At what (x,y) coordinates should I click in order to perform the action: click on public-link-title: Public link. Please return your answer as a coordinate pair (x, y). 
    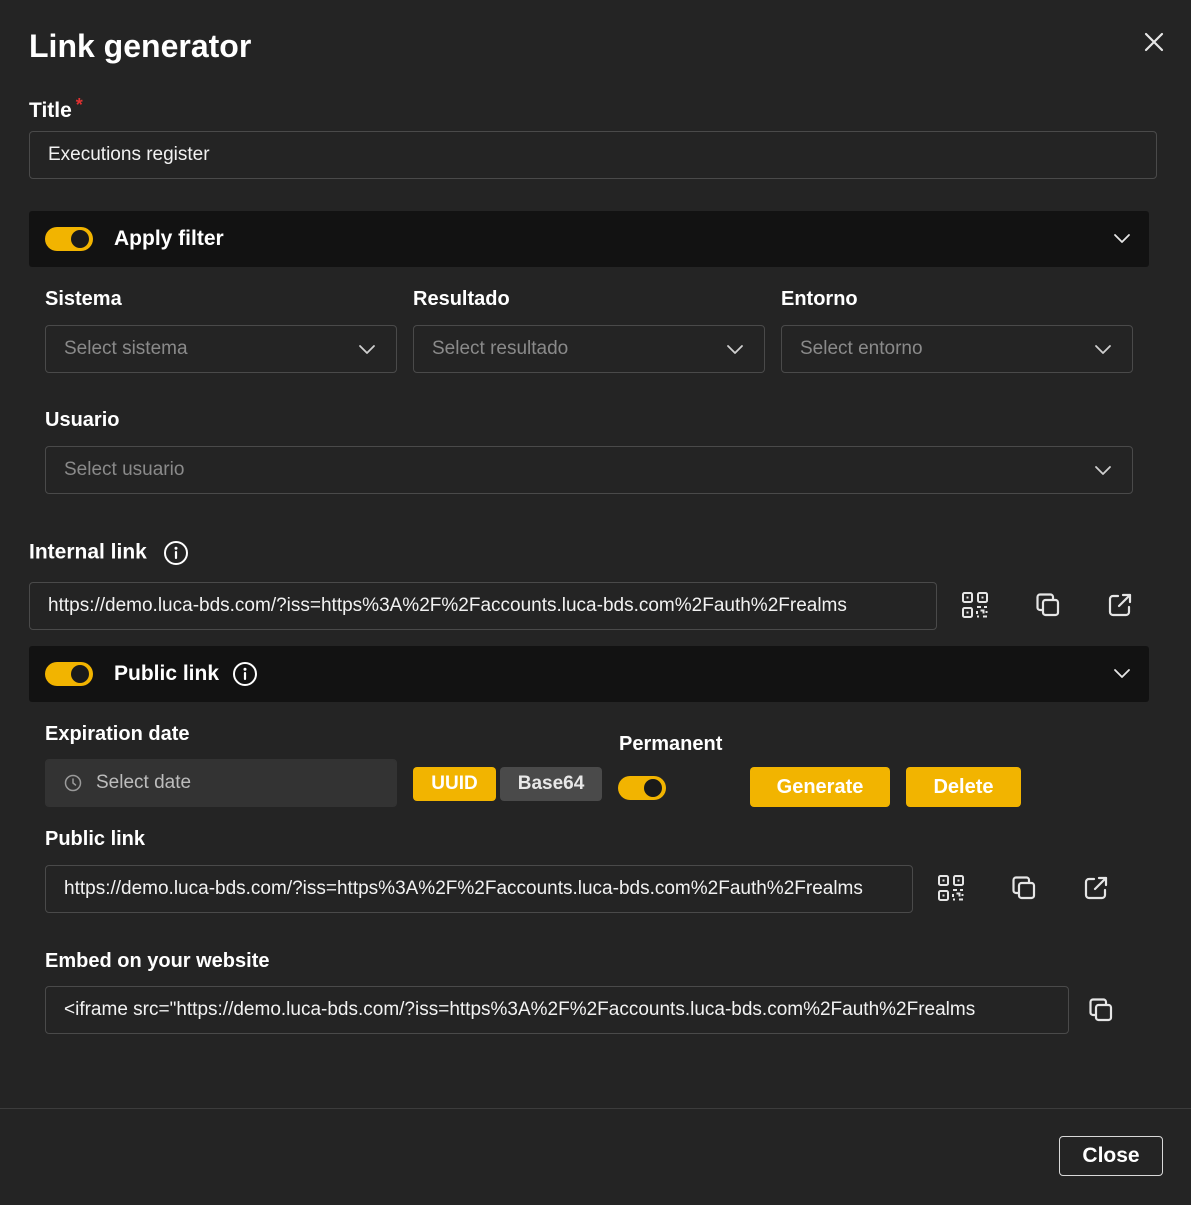
    Looking at the image, I should click on (167, 673).